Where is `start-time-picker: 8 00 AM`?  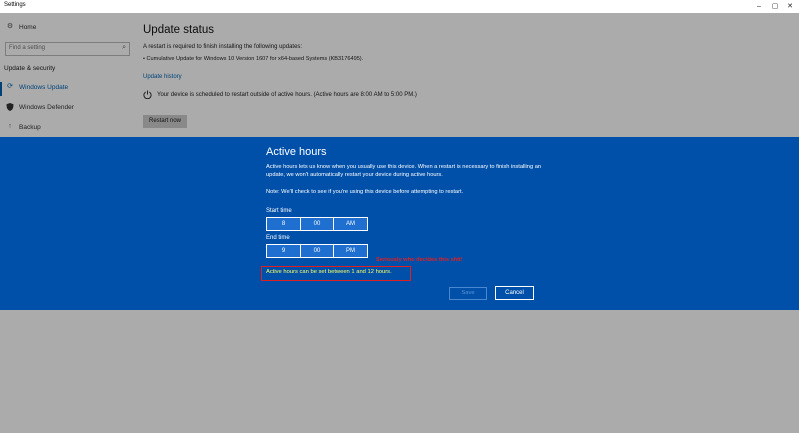
start-time-picker: 8 00 AM is located at coordinates (317, 224).